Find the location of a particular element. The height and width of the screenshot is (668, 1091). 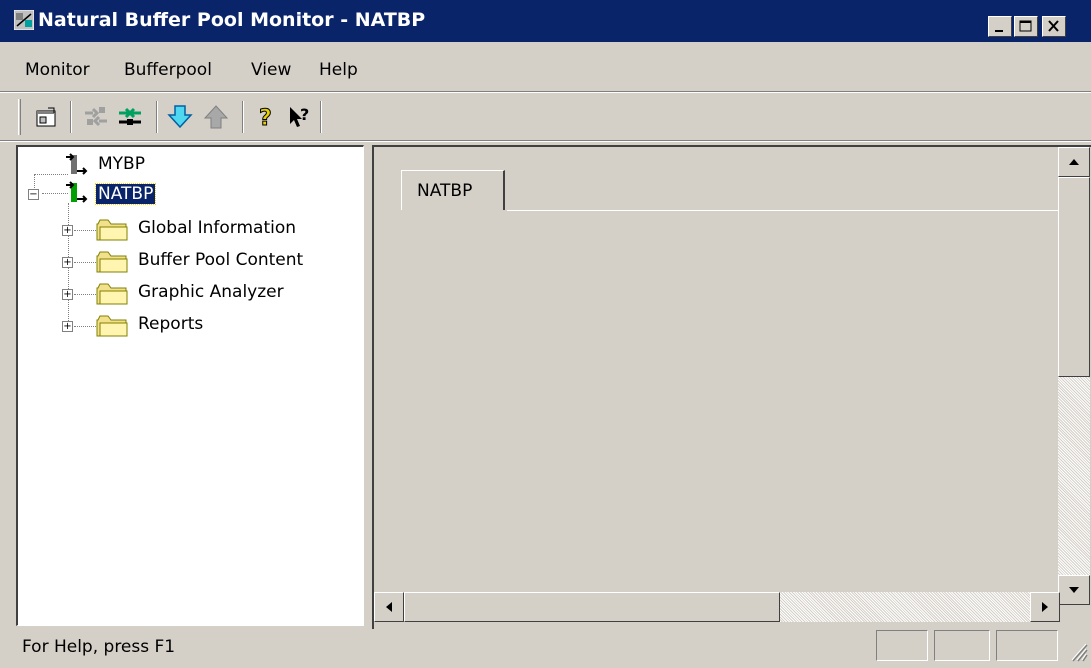

tree-node-label: Buffer Pool Content is located at coordinates (221, 260).